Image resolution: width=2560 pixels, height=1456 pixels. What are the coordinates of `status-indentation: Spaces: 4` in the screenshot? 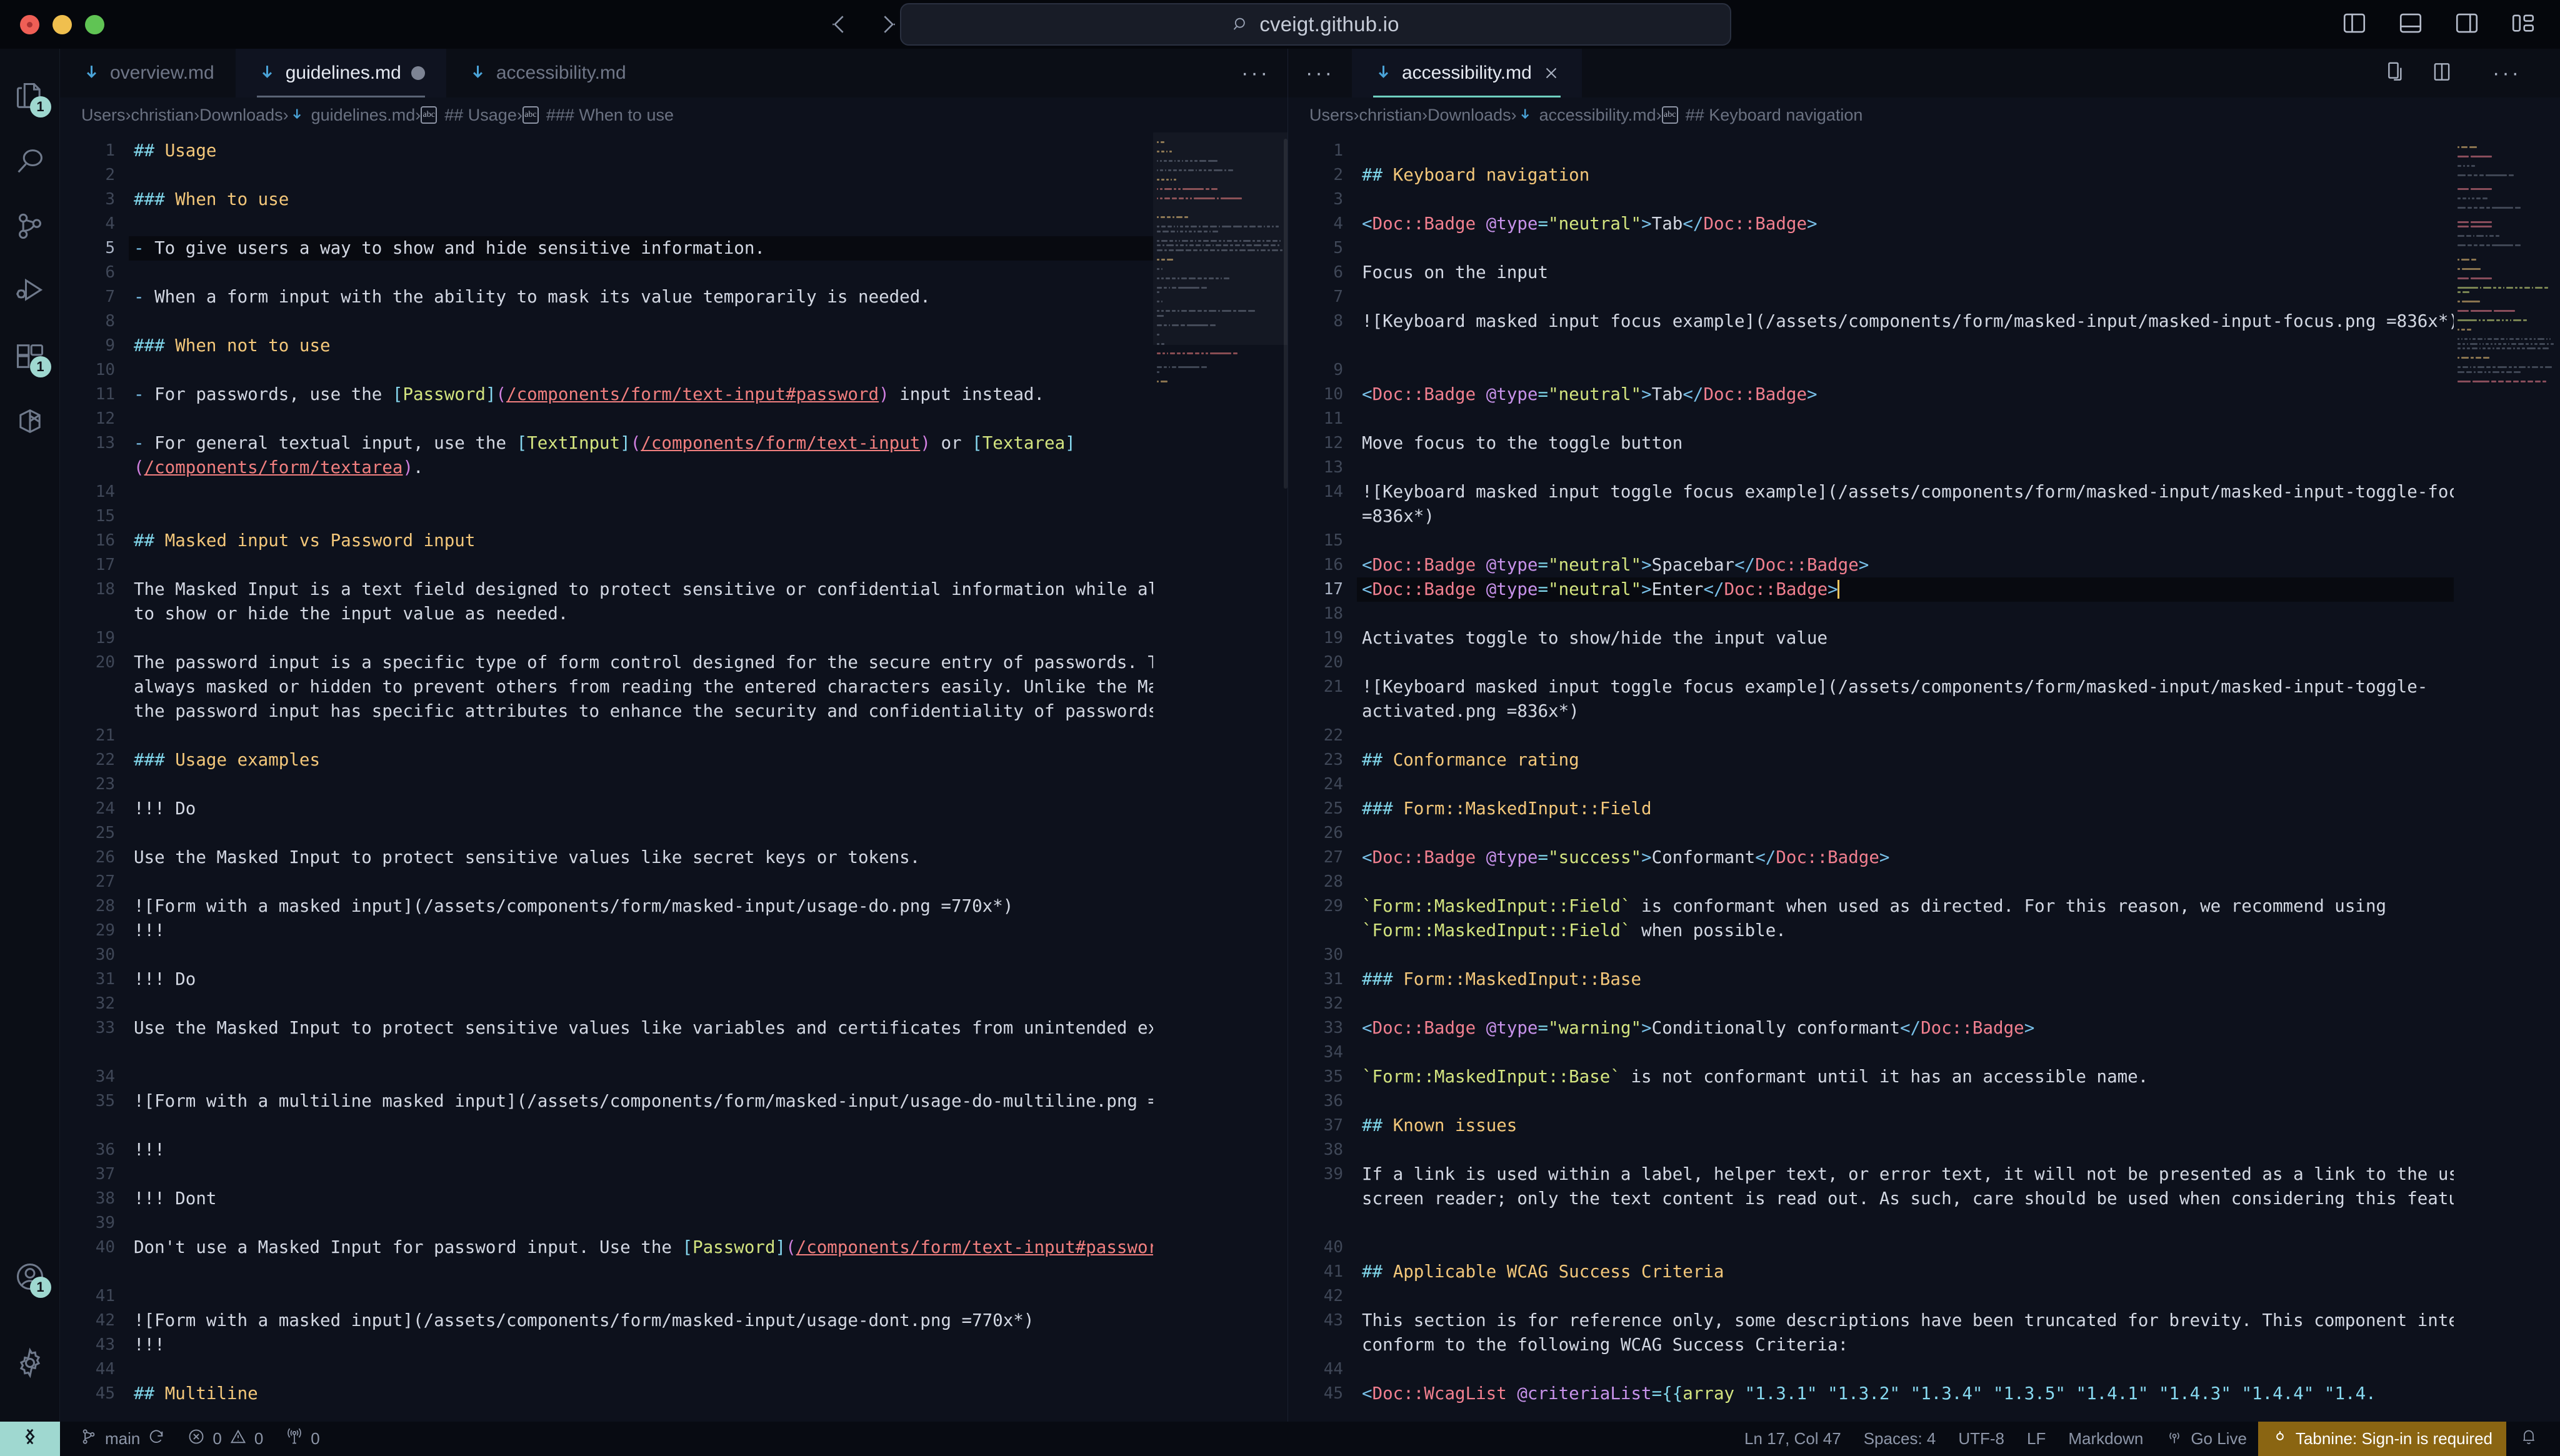 It's located at (1900, 1439).